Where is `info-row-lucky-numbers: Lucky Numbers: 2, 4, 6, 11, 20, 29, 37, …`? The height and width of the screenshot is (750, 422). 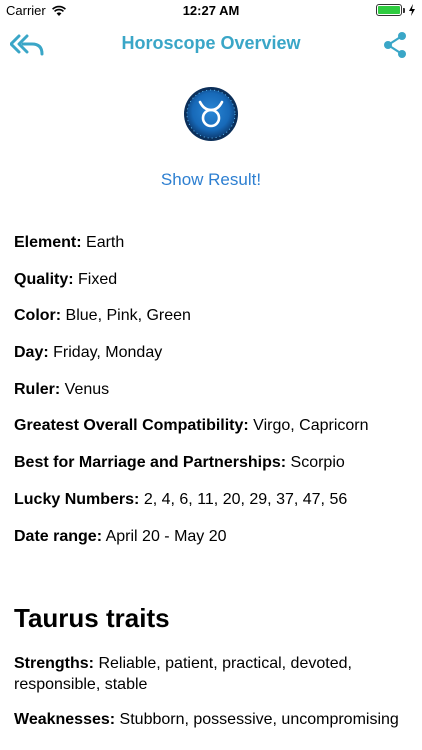 info-row-lucky-numbers: Lucky Numbers: 2, 4, 6, 11, 20, 29, 37, … is located at coordinates (181, 499).